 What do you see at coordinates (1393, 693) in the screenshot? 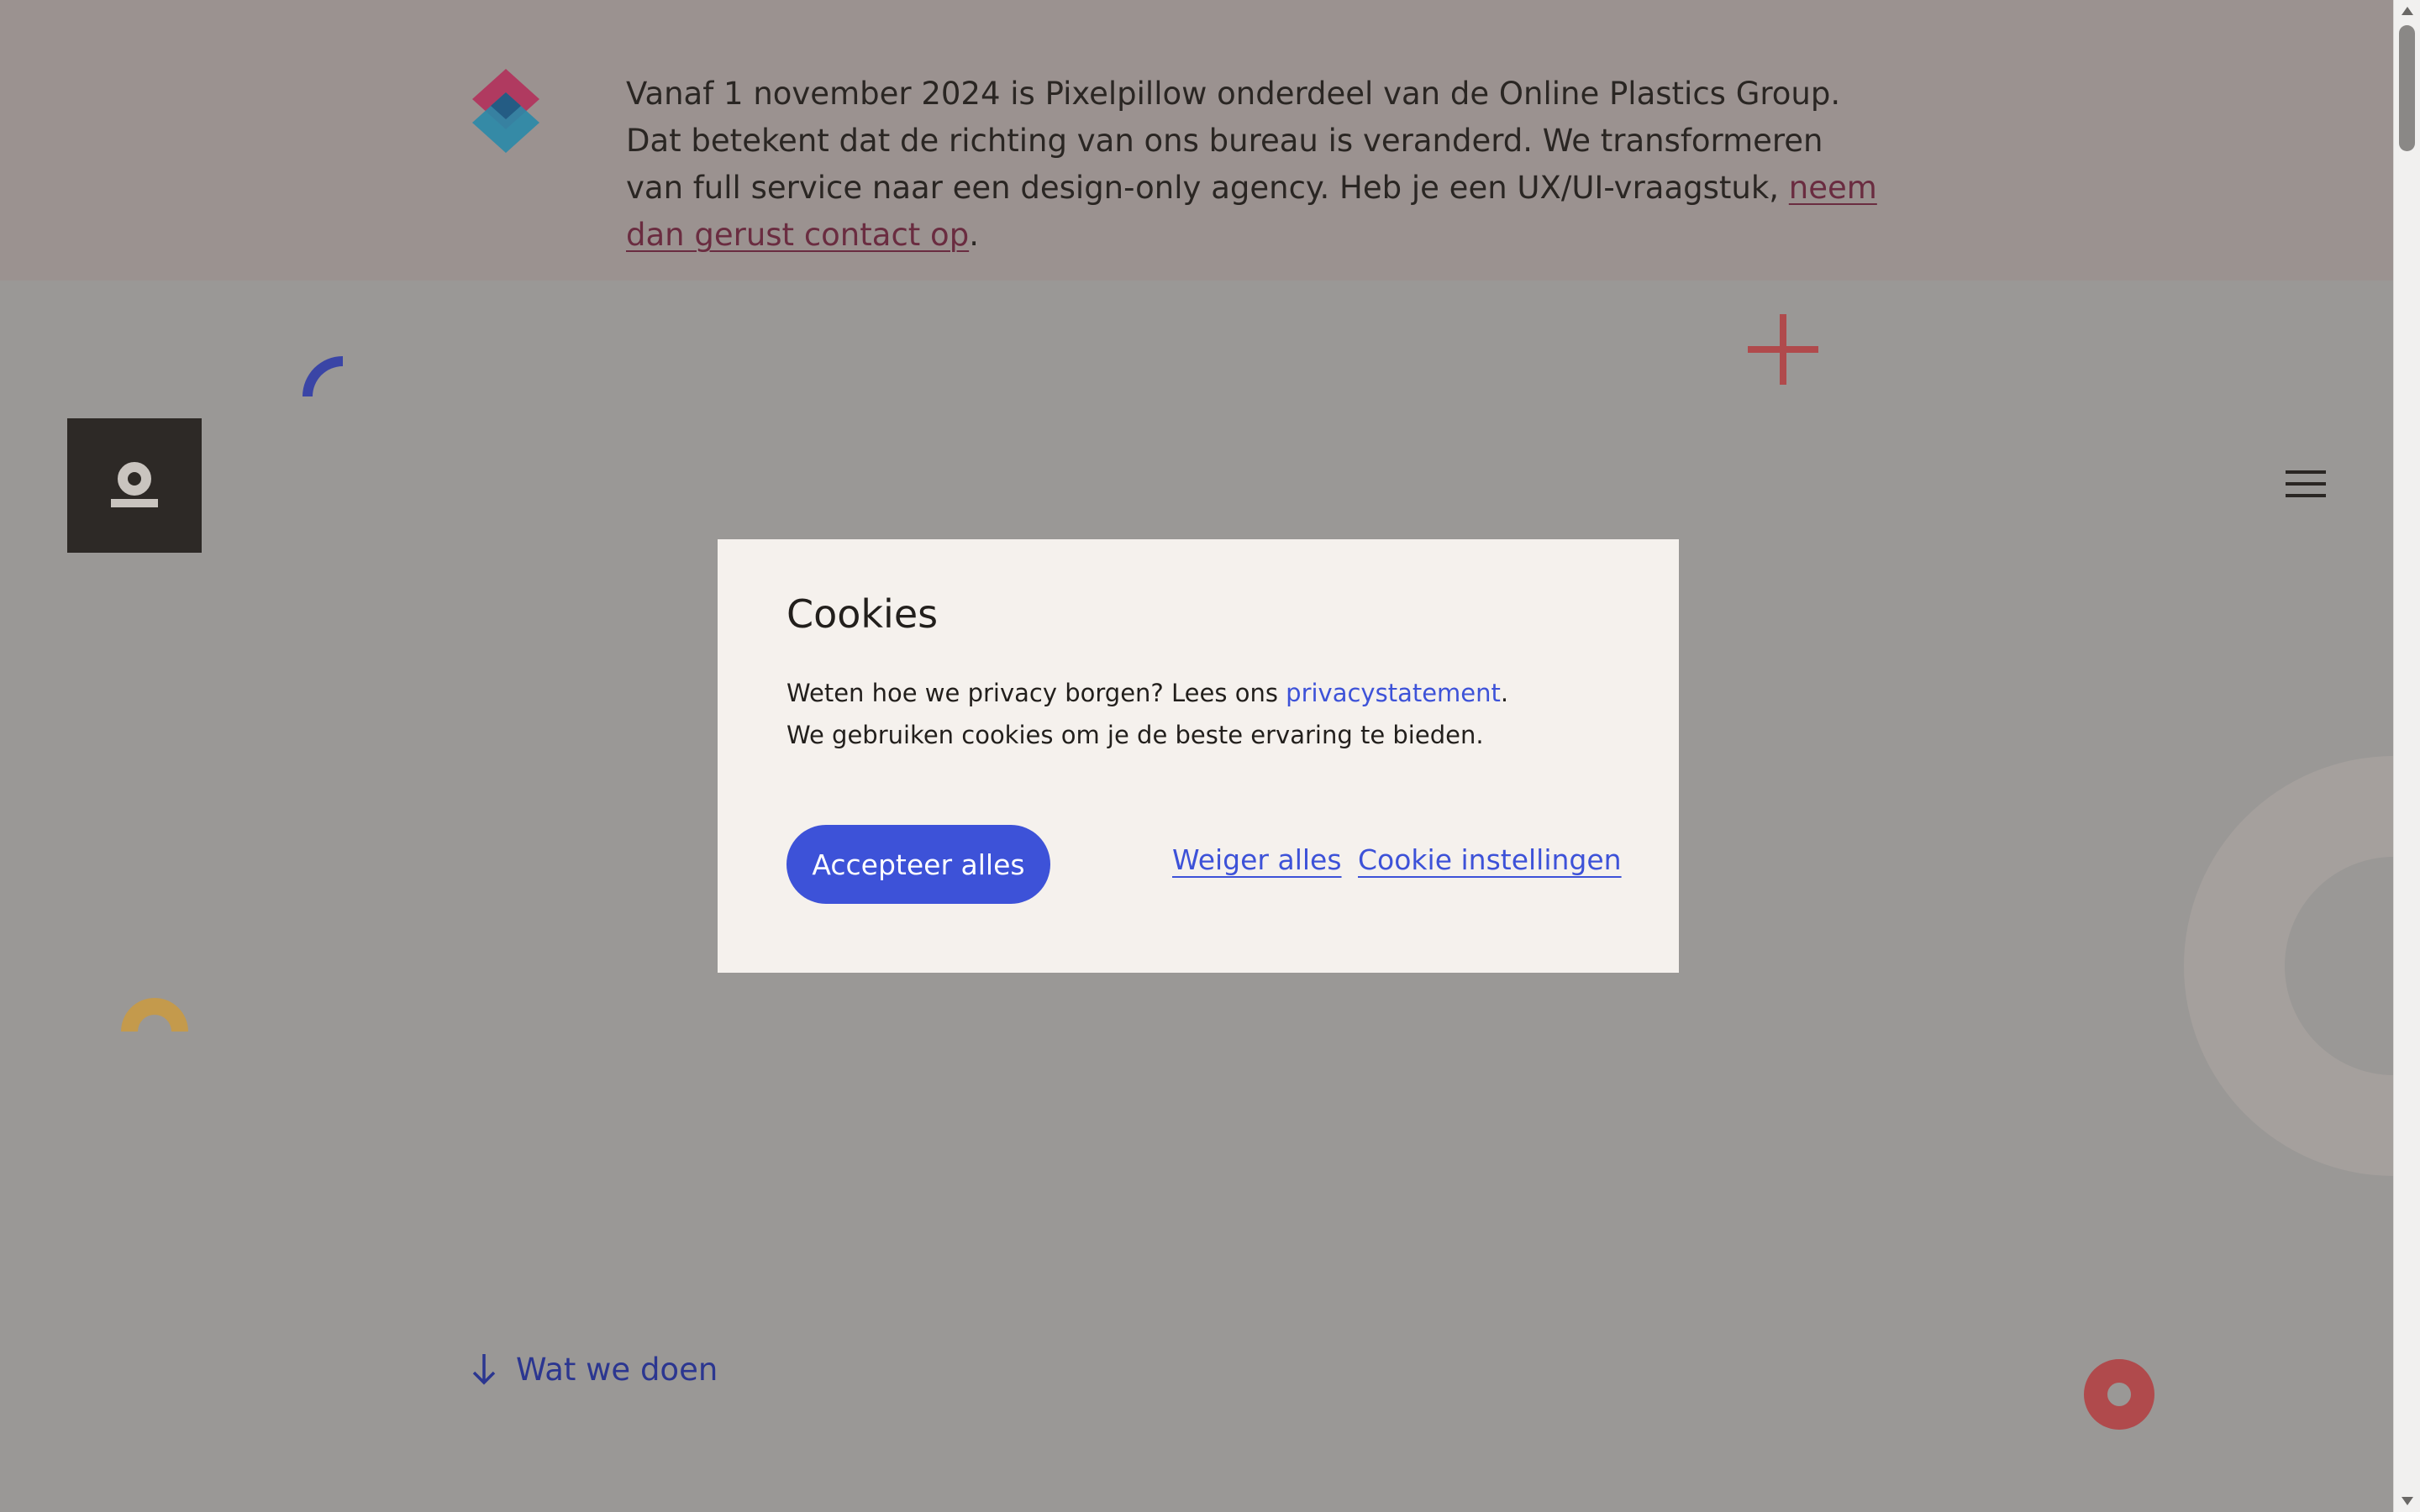
I see `privacy-statement-link: privacystatement` at bounding box center [1393, 693].